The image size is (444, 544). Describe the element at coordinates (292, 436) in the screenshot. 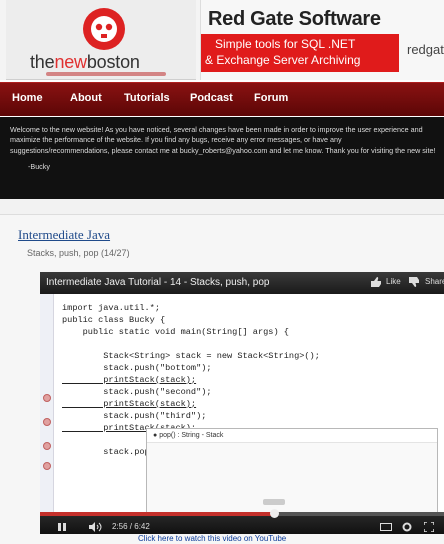

I see `autocomplete-item: ● pop() : String - Stack` at that location.